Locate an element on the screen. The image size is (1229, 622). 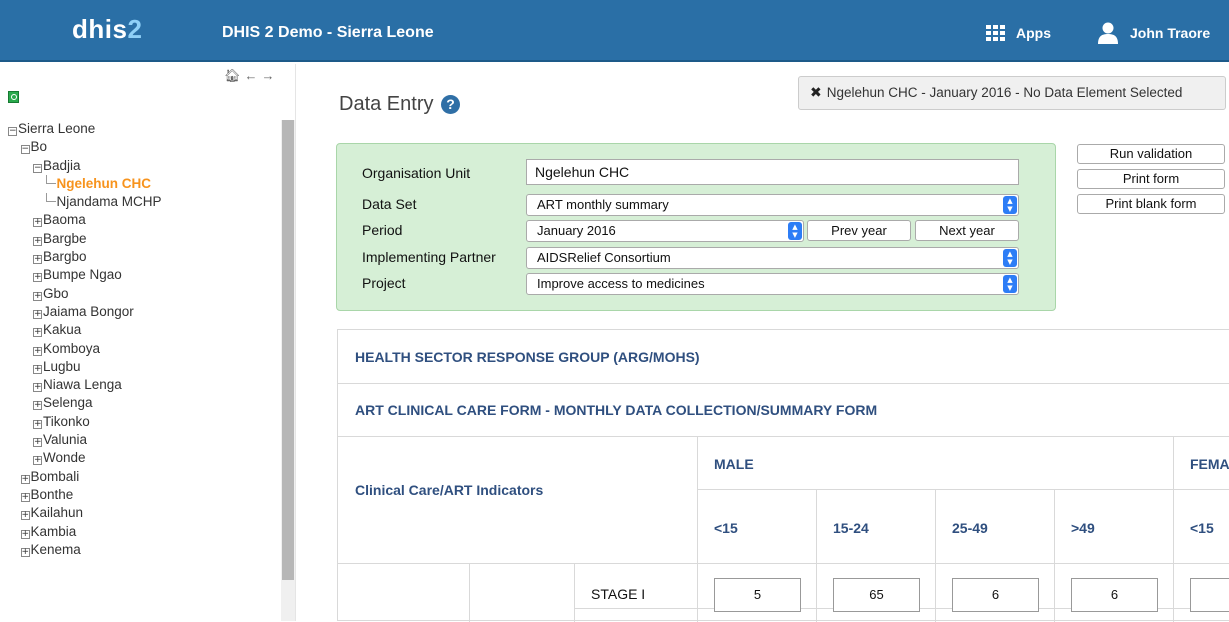
dhis2-logo: dhis2 is located at coordinates (107, 29).